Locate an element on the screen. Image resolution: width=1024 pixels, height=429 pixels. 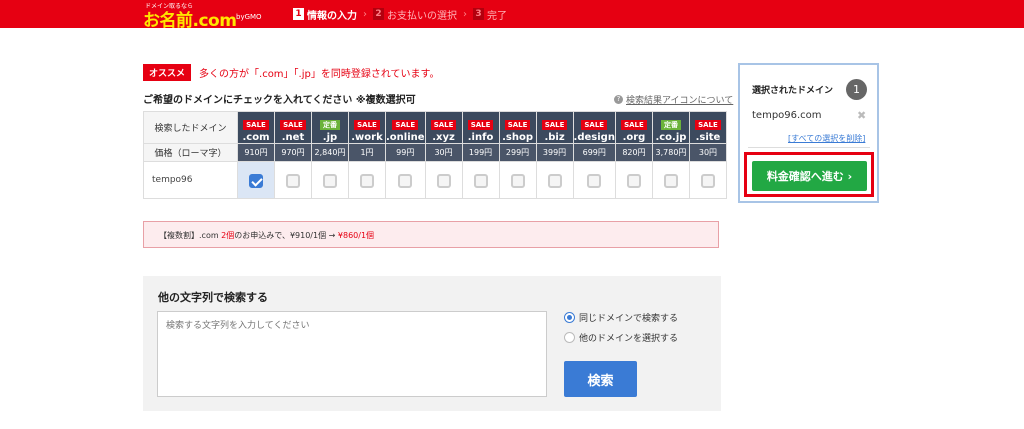
radio-same-domain: 同じドメインで検索する is located at coordinates (621, 317).